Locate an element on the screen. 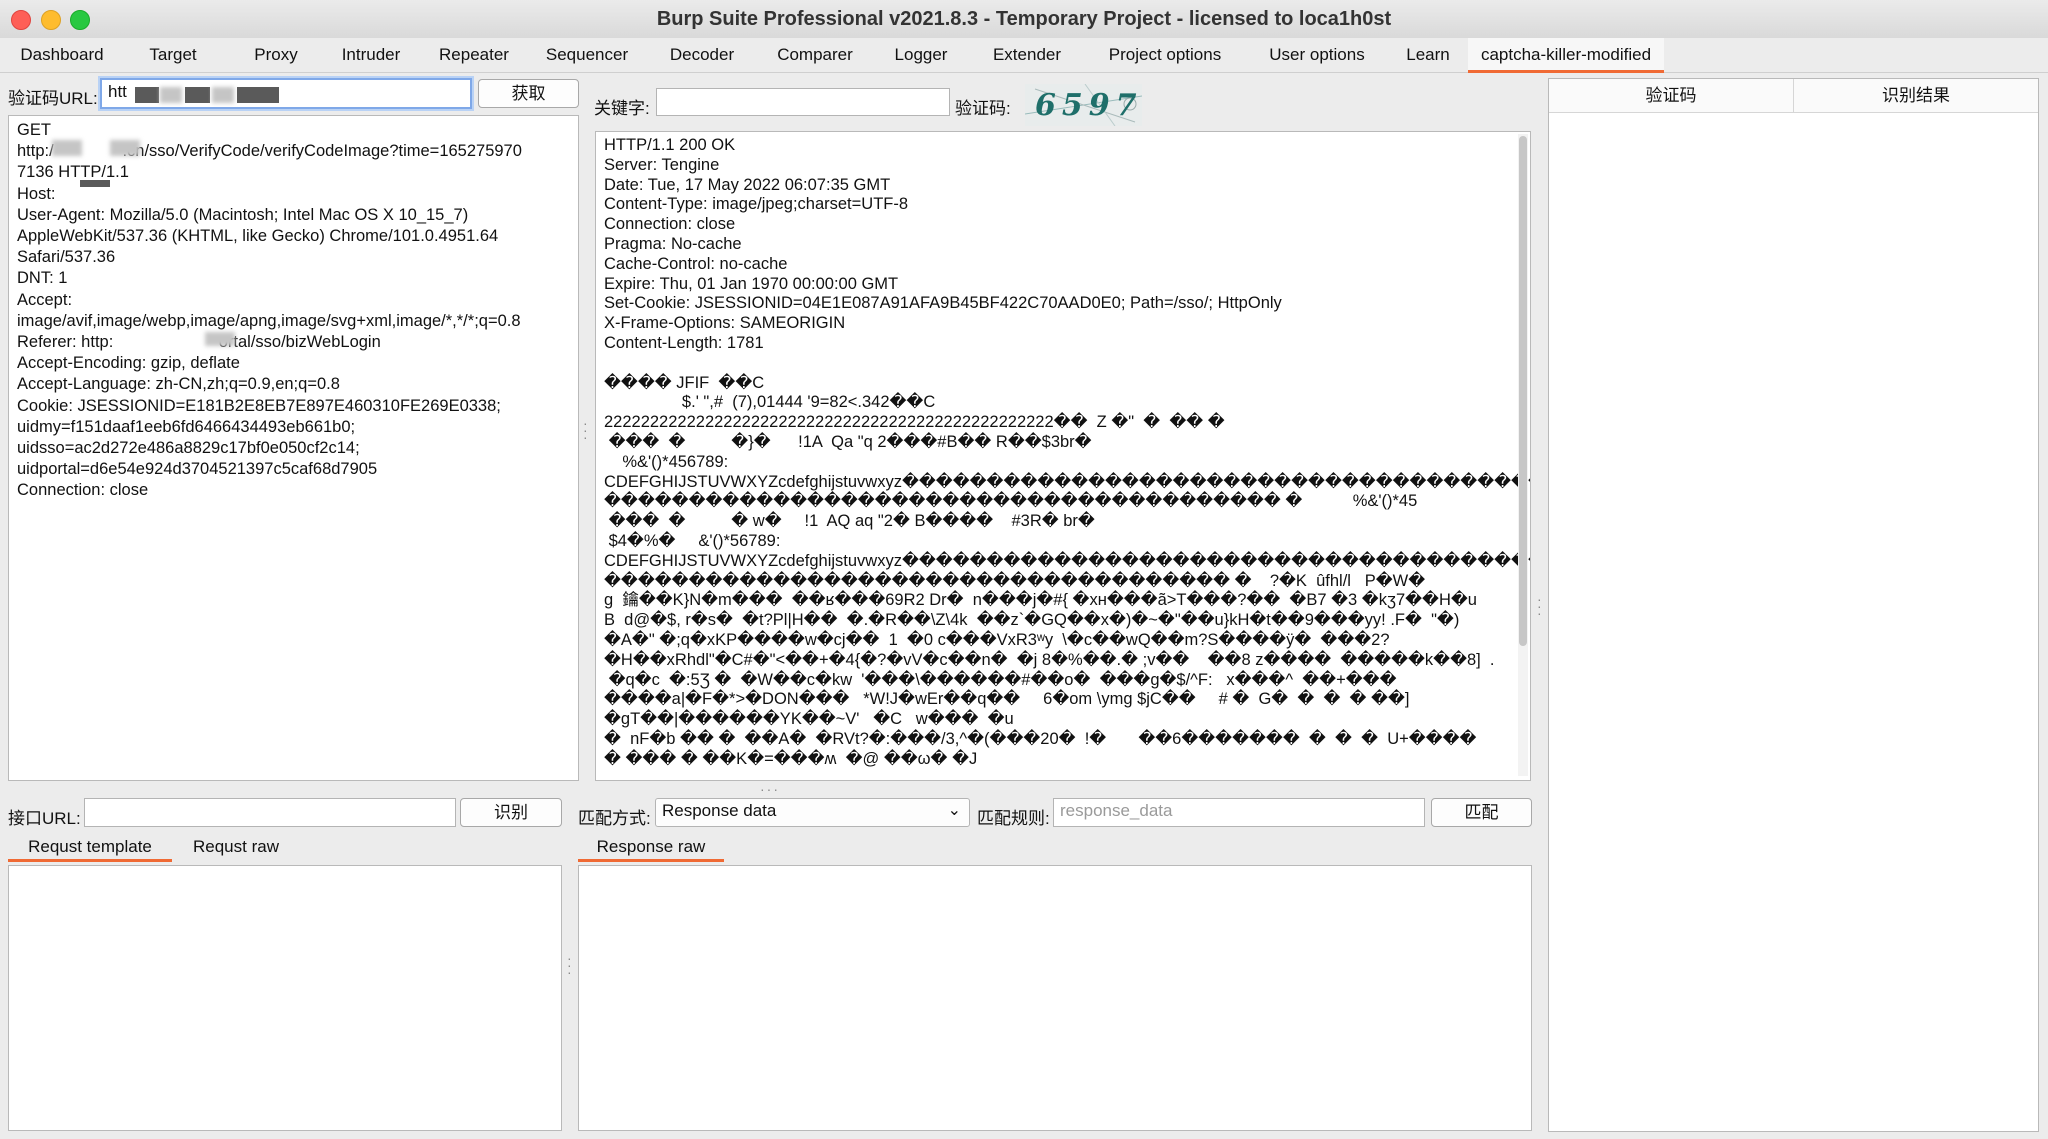  tab-learn: Learn is located at coordinates (1428, 55).